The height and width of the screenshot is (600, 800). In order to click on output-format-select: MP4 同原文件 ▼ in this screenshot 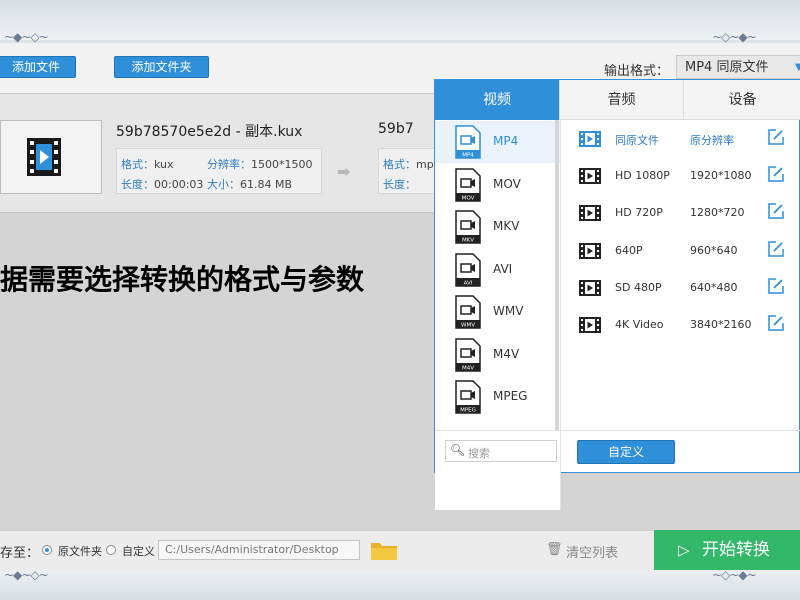, I will do `click(738, 67)`.